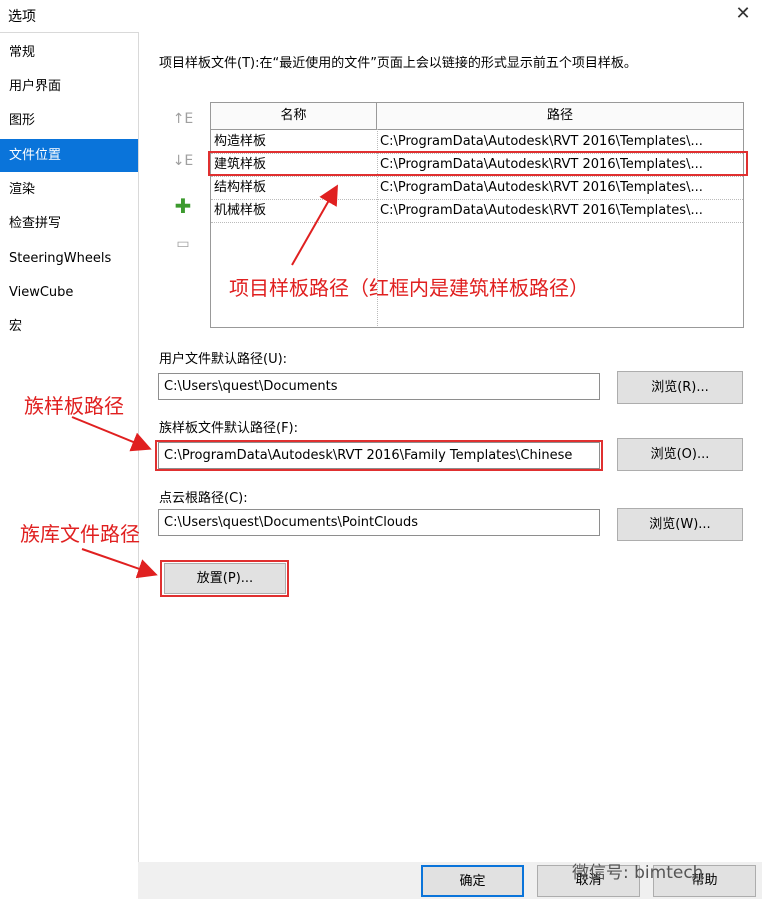 Image resolution: width=762 pixels, height=899 pixels. I want to click on arrow-to-family-template-path, so click(111, 434).